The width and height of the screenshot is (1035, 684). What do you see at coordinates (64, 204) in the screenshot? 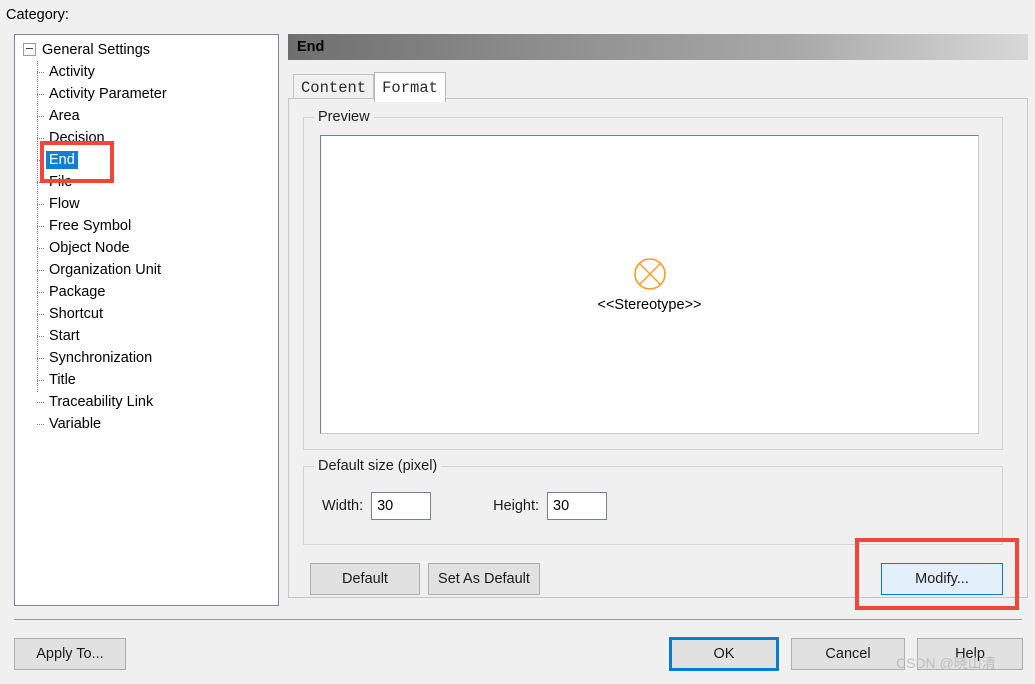
I see `tree-item-label: Flow` at bounding box center [64, 204].